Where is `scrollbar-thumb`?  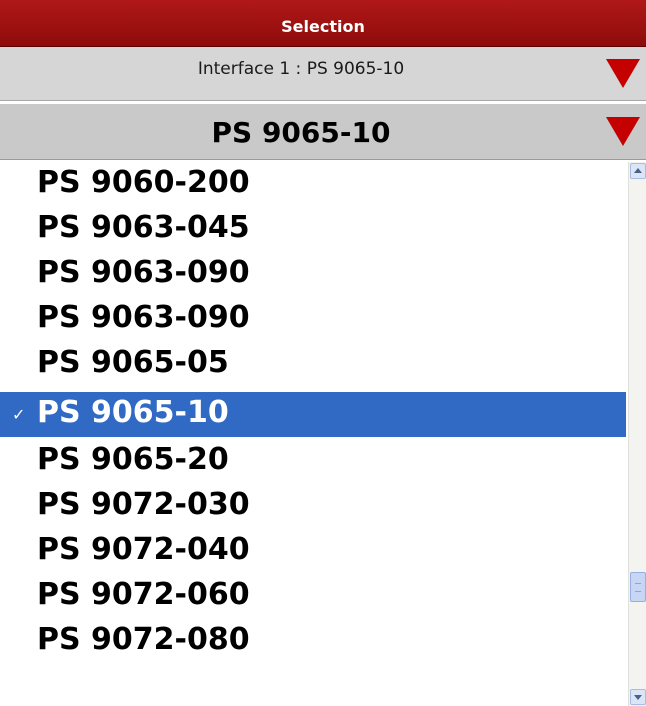
scrollbar-thumb is located at coordinates (638, 587).